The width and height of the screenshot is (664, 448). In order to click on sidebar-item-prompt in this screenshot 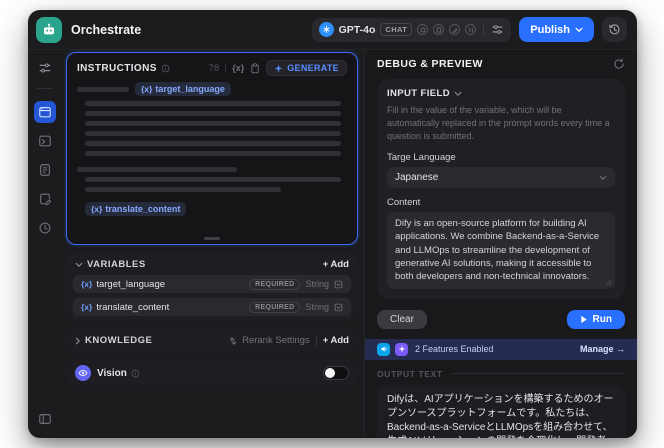, I will do `click(45, 141)`.